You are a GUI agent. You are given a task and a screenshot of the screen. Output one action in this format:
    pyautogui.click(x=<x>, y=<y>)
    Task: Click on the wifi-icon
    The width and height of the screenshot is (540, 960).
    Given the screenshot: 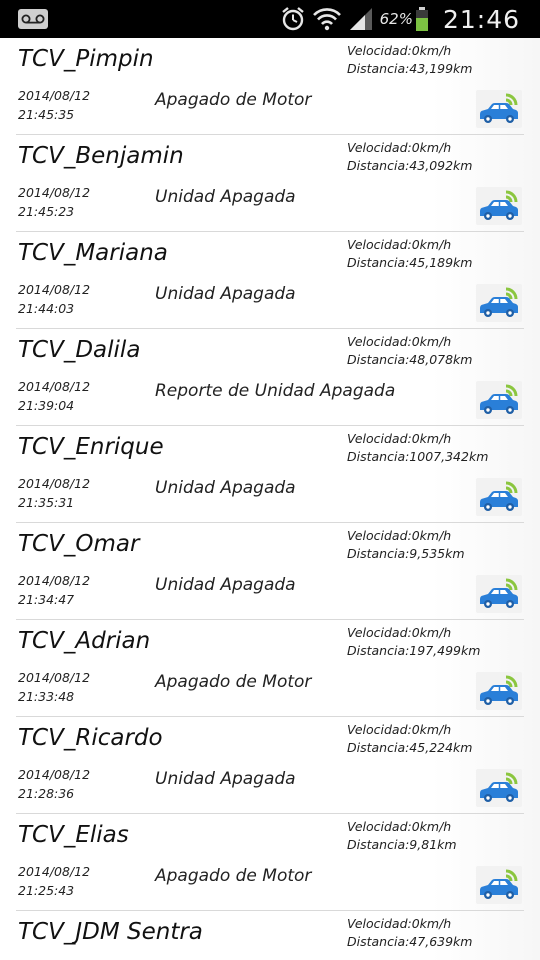 What is the action you would take?
    pyautogui.click(x=327, y=19)
    